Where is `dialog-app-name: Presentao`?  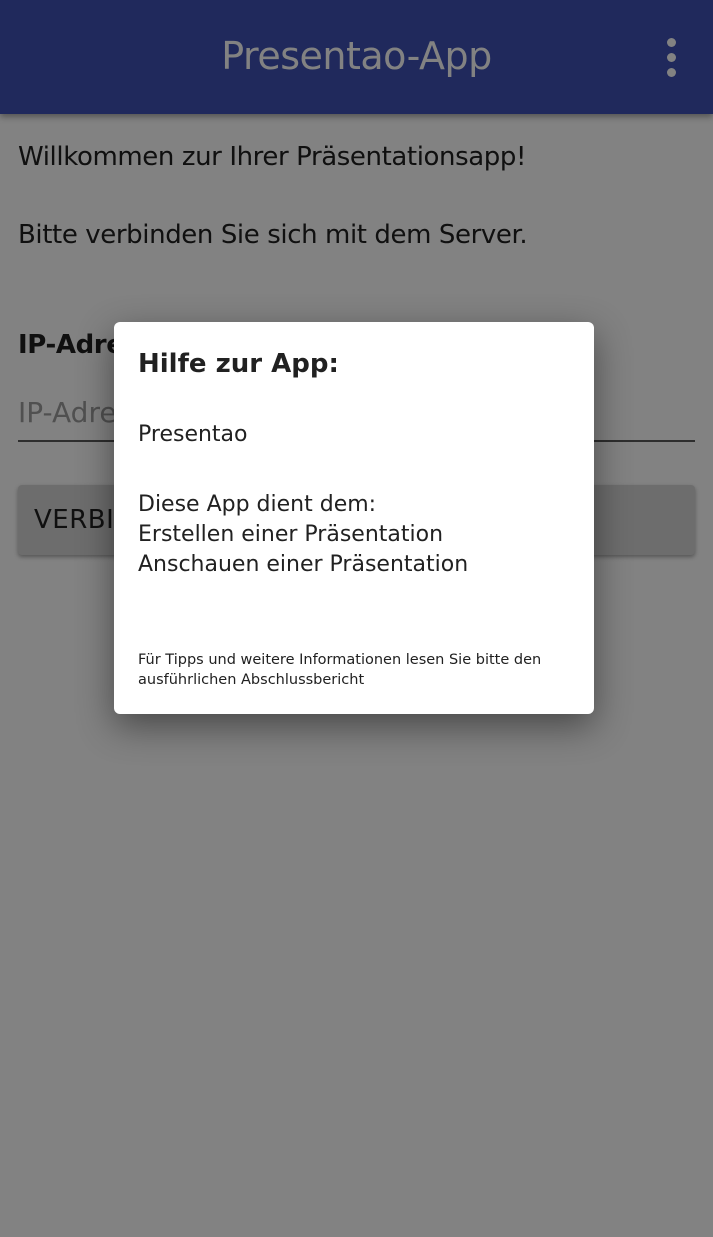 dialog-app-name: Presentao is located at coordinates (193, 434).